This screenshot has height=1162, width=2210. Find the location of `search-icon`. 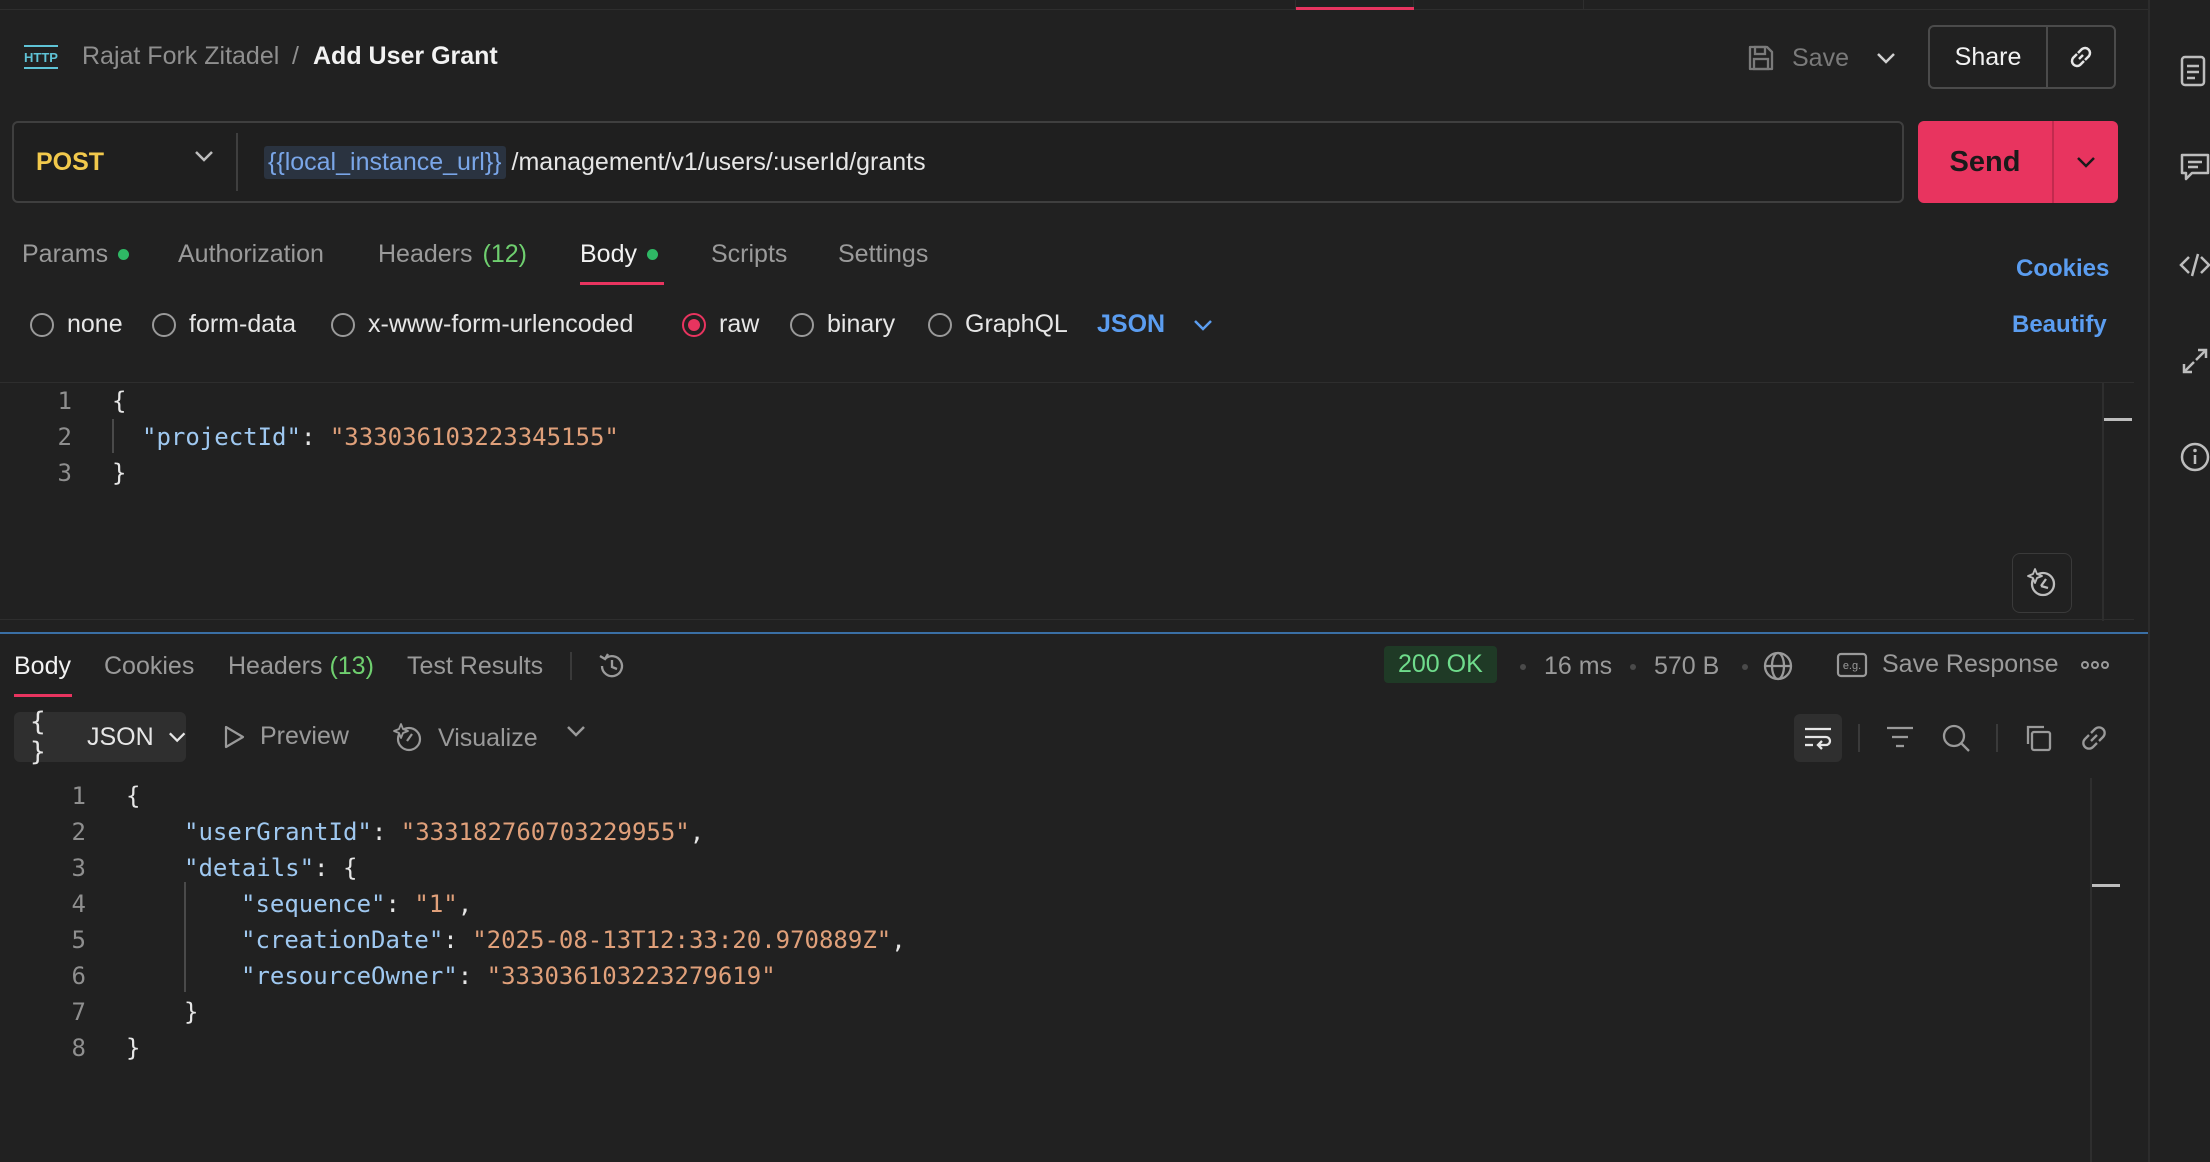

search-icon is located at coordinates (1956, 740).